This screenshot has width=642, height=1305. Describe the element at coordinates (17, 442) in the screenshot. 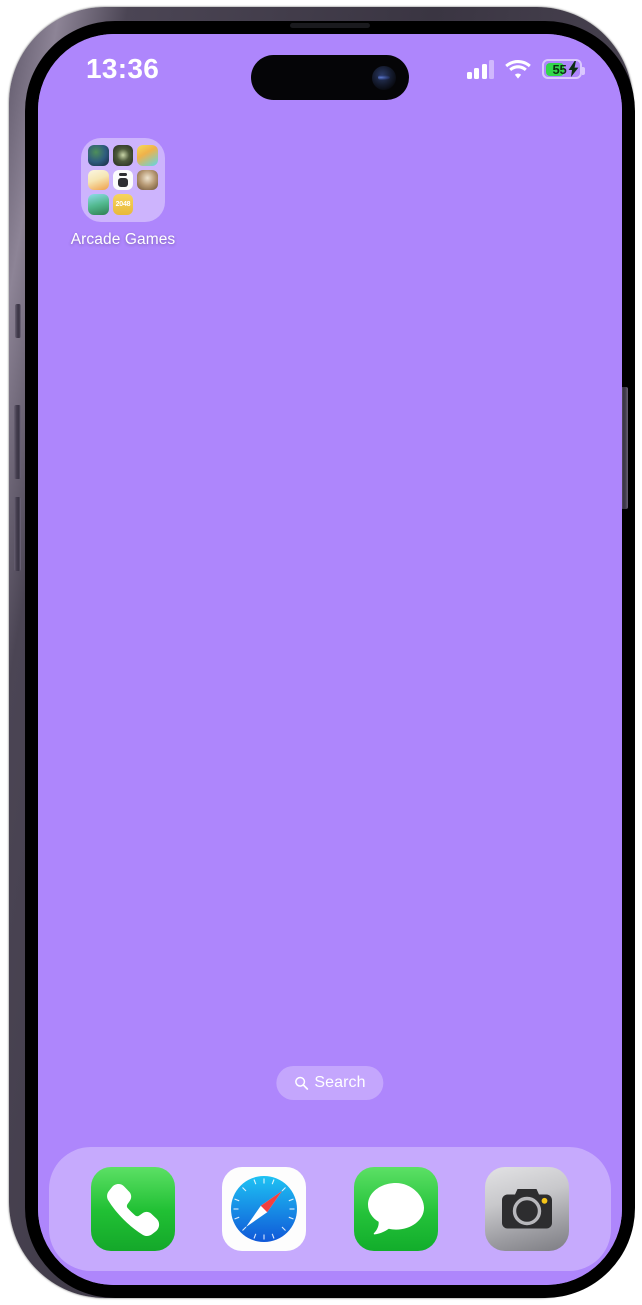

I see `volume-up-button` at that location.